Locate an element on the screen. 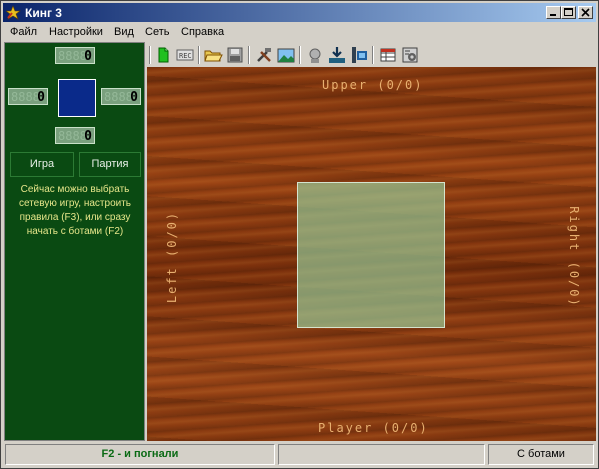 Image resolution: width=599 pixels, height=469 pixels. trump-indicator is located at coordinates (77, 98).